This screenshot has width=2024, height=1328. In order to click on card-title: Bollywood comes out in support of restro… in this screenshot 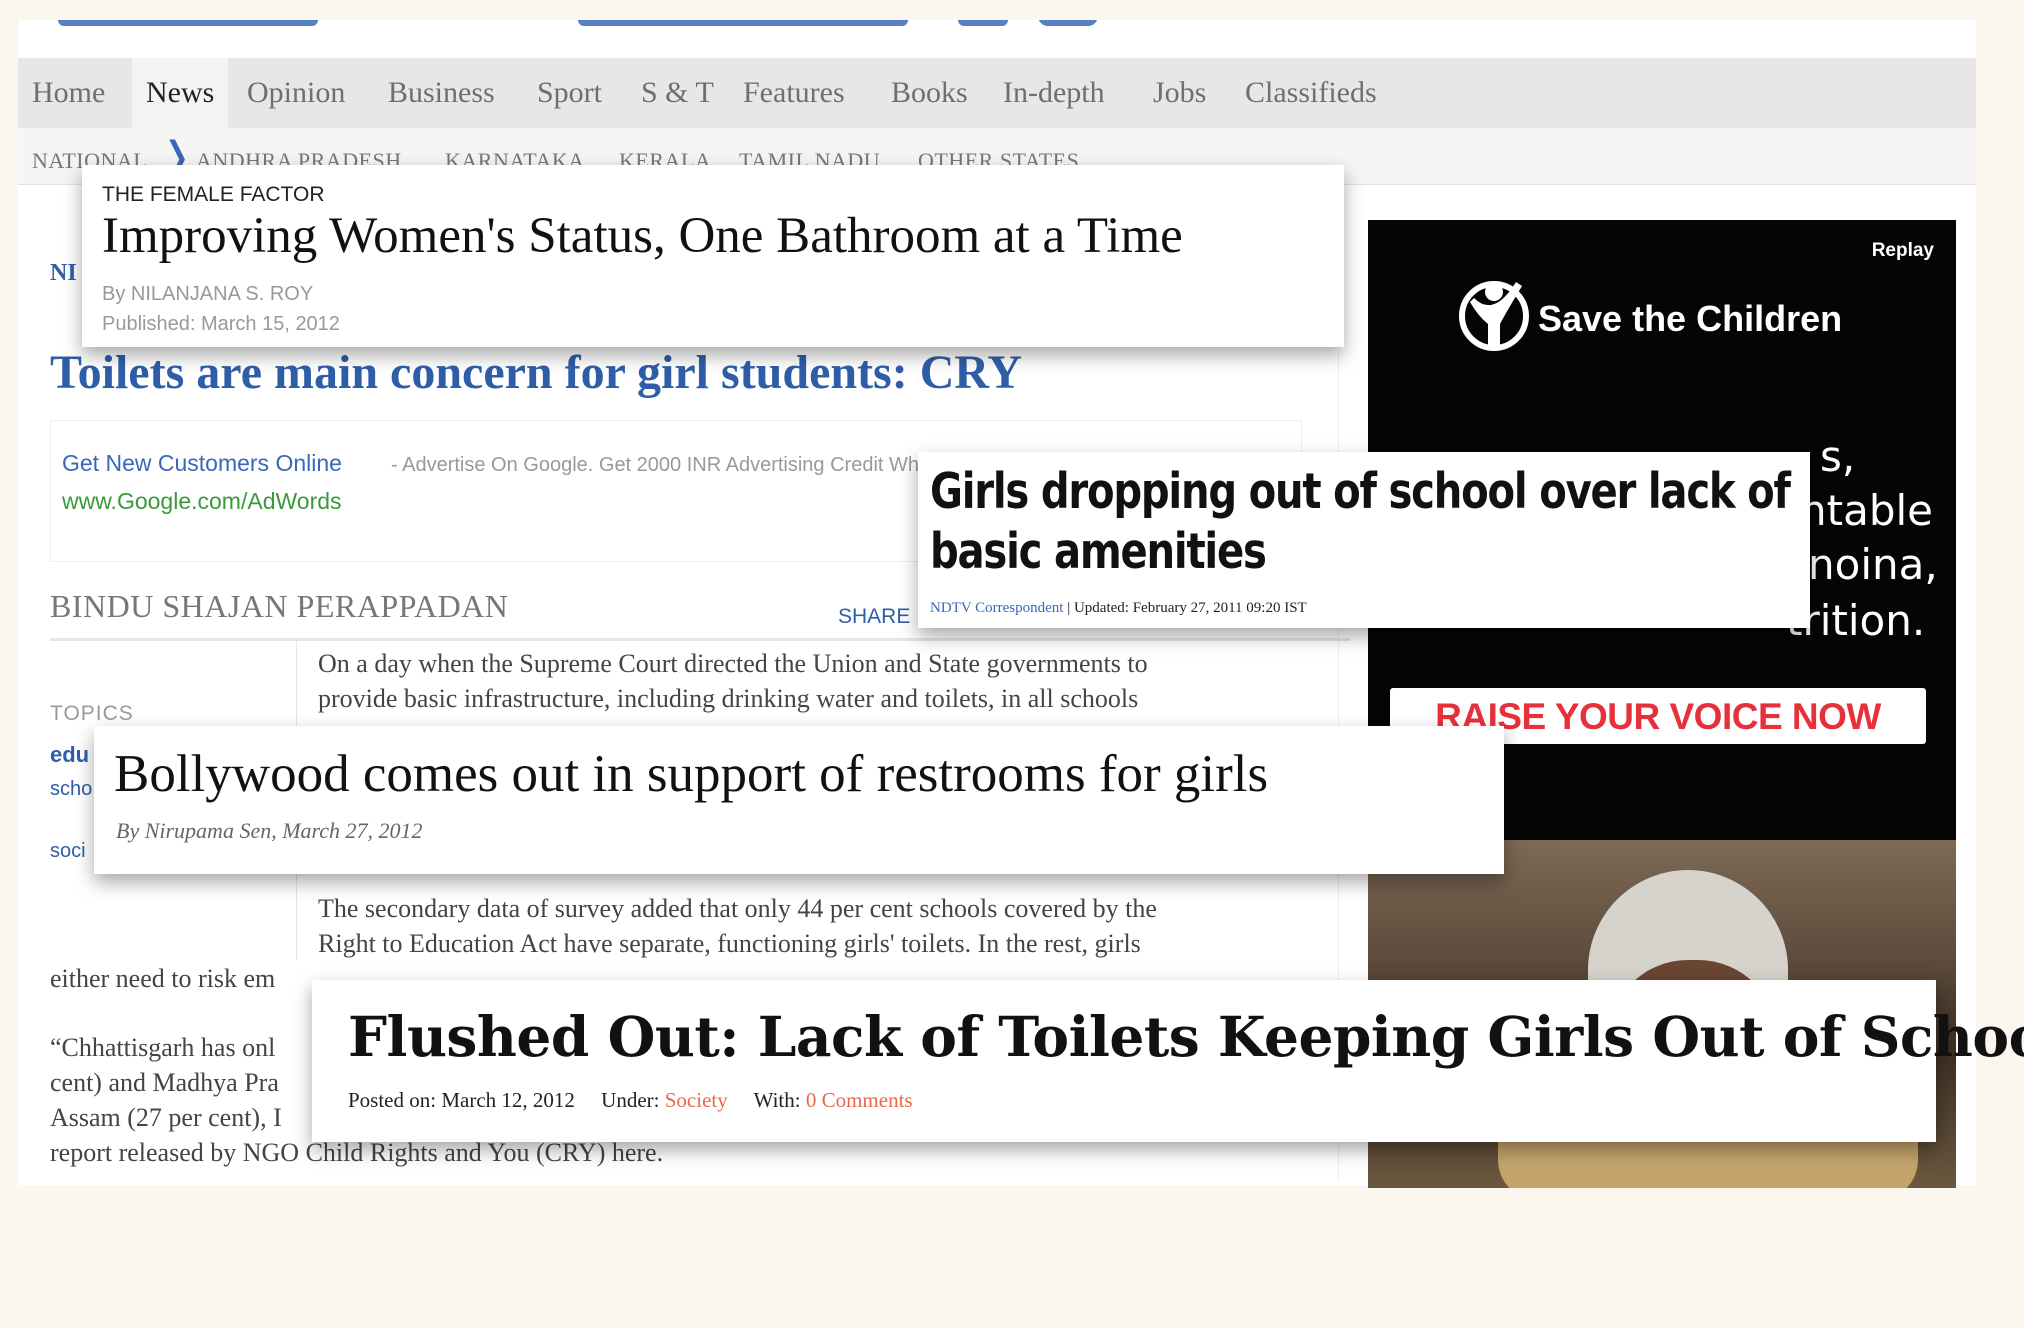, I will do `click(691, 774)`.